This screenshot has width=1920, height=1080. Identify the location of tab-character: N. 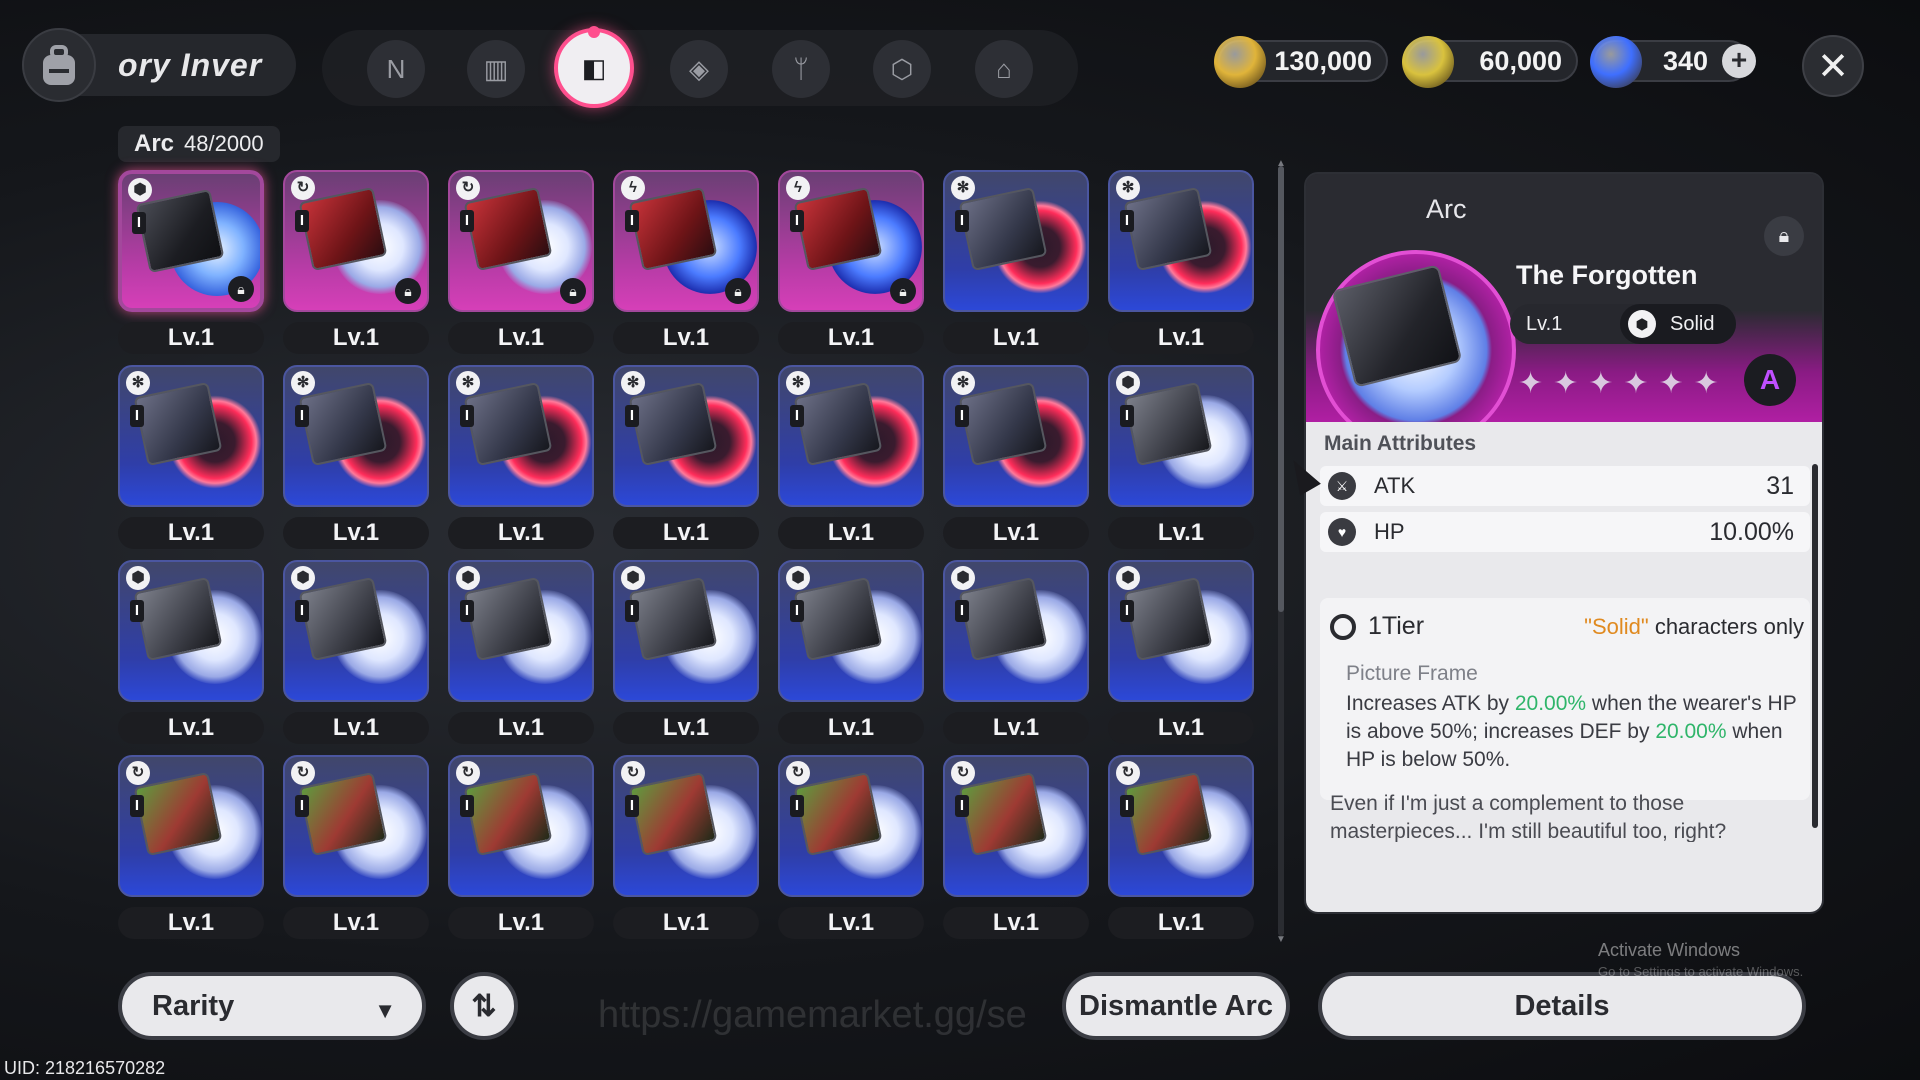
(396, 69).